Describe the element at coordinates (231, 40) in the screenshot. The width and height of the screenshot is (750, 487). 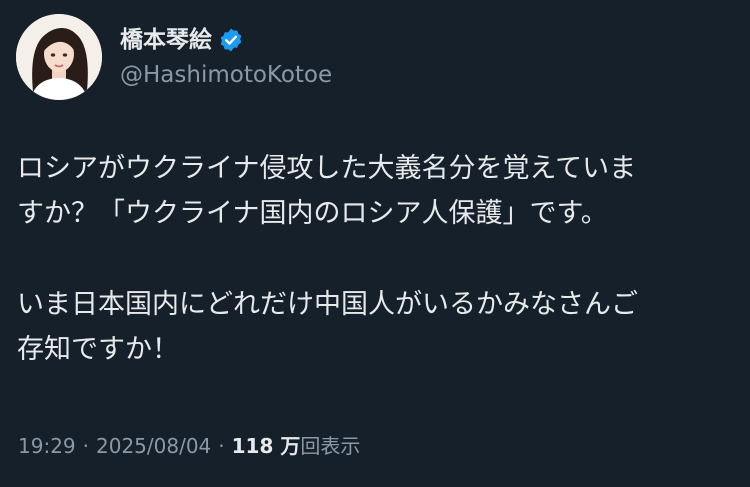
I see `verified-badge-icon` at that location.